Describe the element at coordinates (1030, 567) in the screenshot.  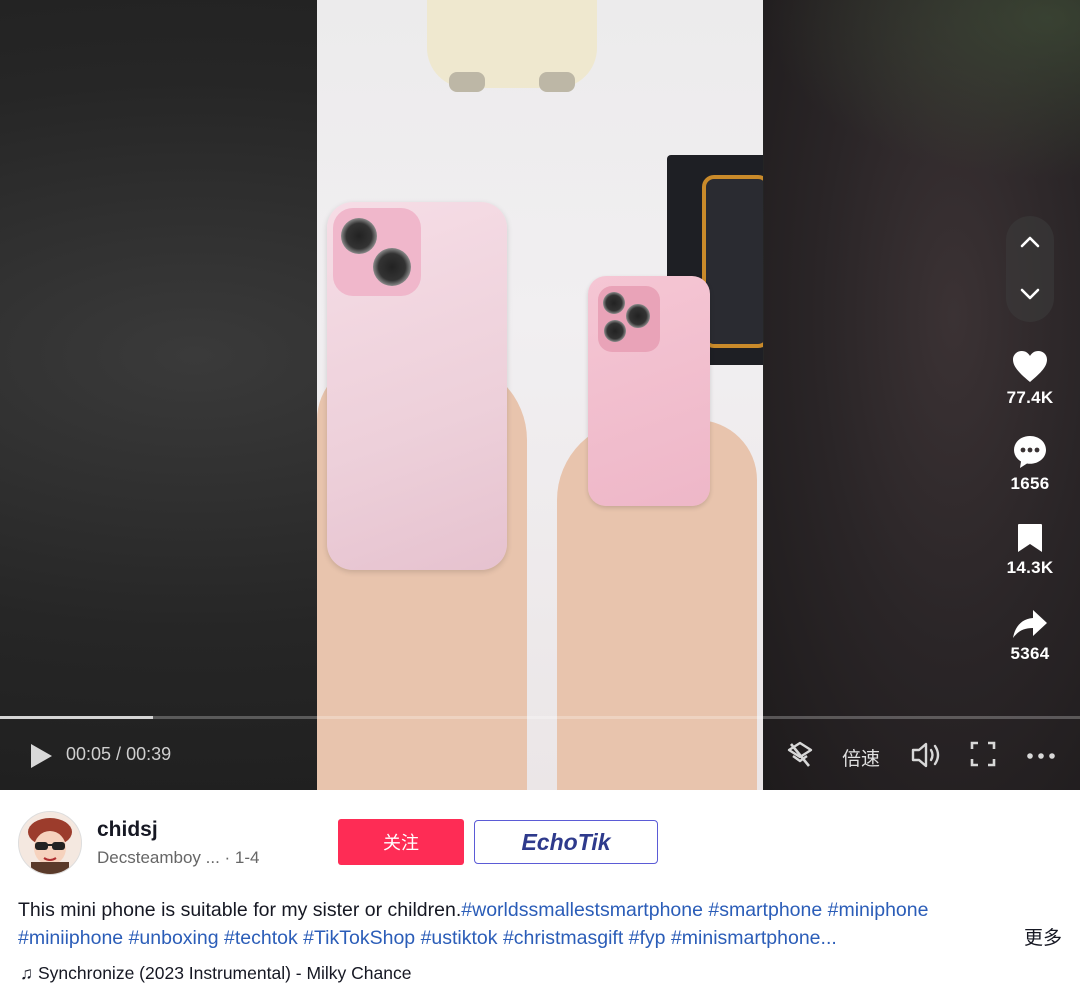
I see `save-count: 14.3K` at that location.